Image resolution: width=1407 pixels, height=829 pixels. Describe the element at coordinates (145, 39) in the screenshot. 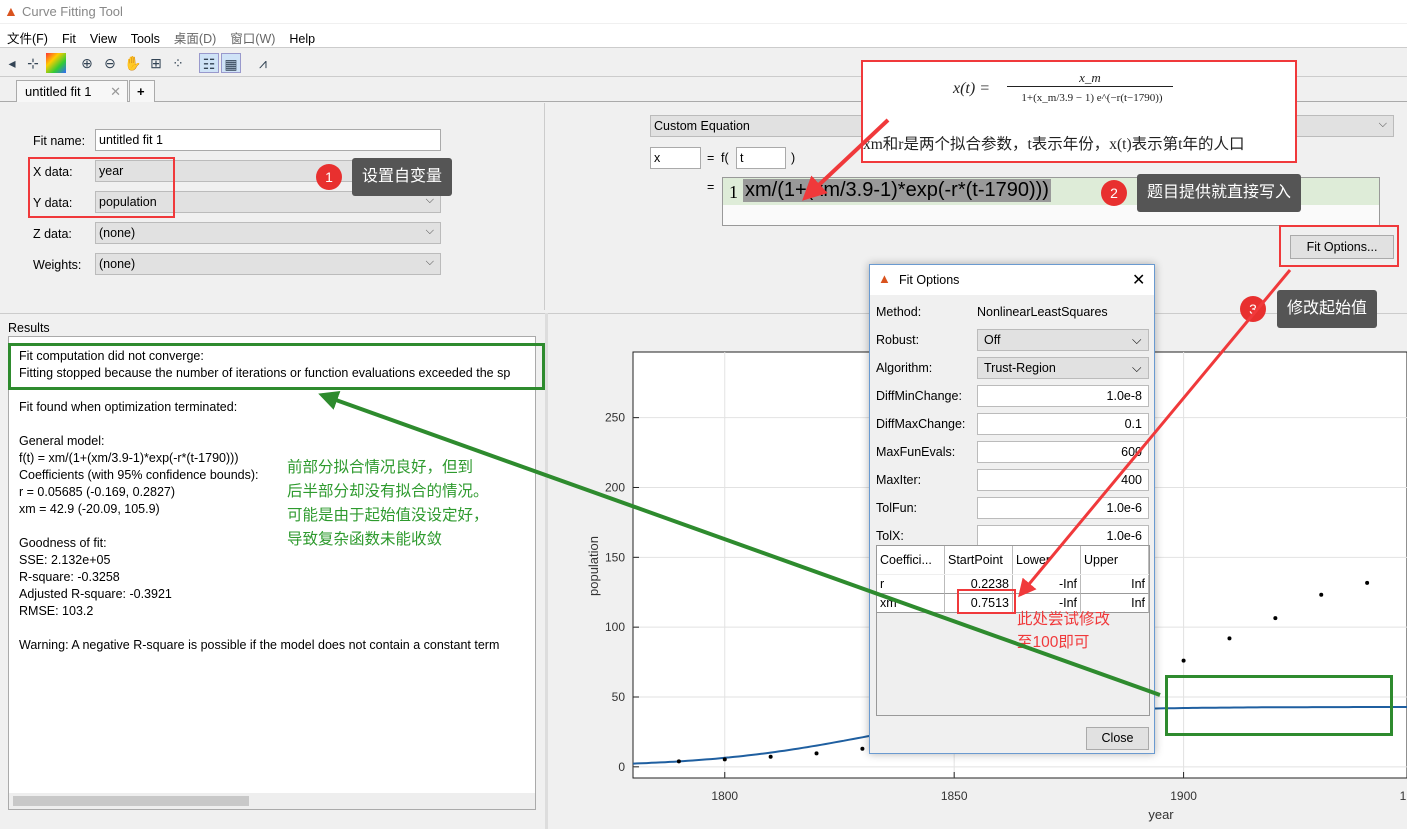

I see `menu-tools: Tools` at that location.